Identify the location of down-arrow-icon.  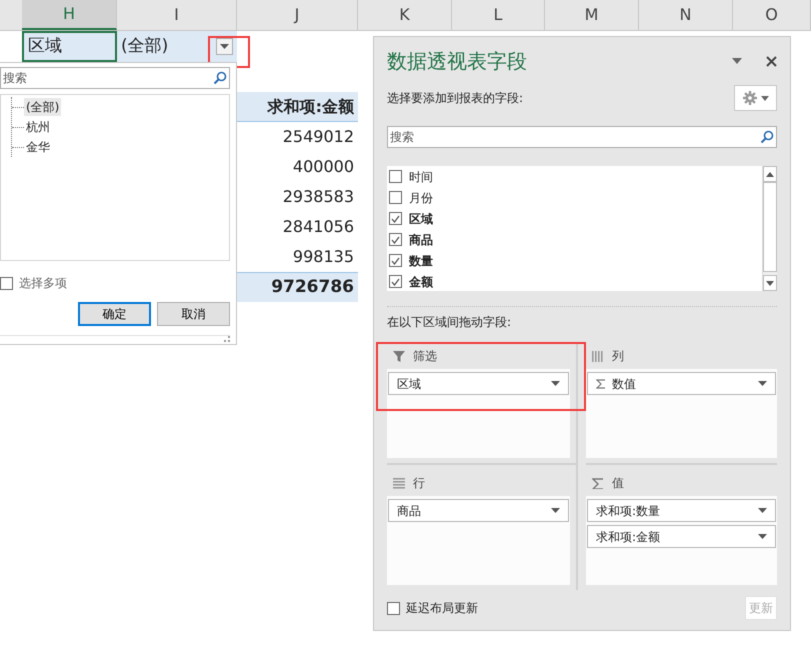
(770, 283).